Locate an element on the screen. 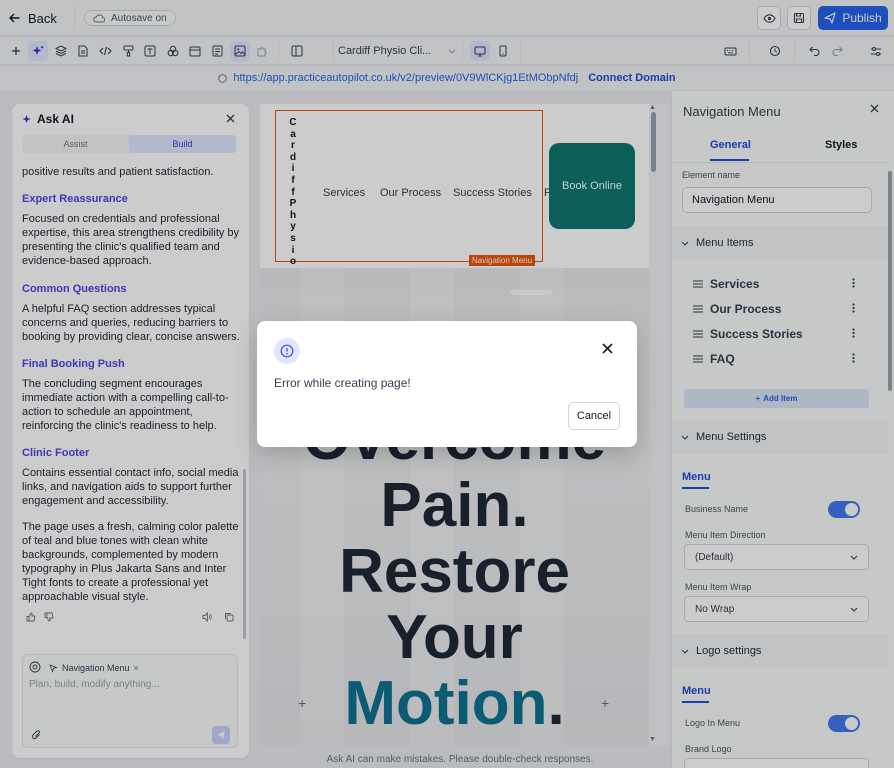 This screenshot has width=894, height=768. dialog-message: Error while creating page! is located at coordinates (342, 383).